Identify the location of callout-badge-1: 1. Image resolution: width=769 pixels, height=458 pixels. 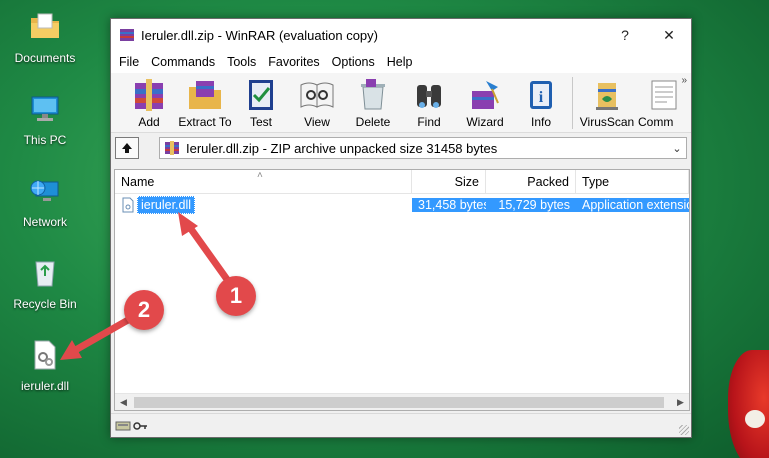
(236, 296).